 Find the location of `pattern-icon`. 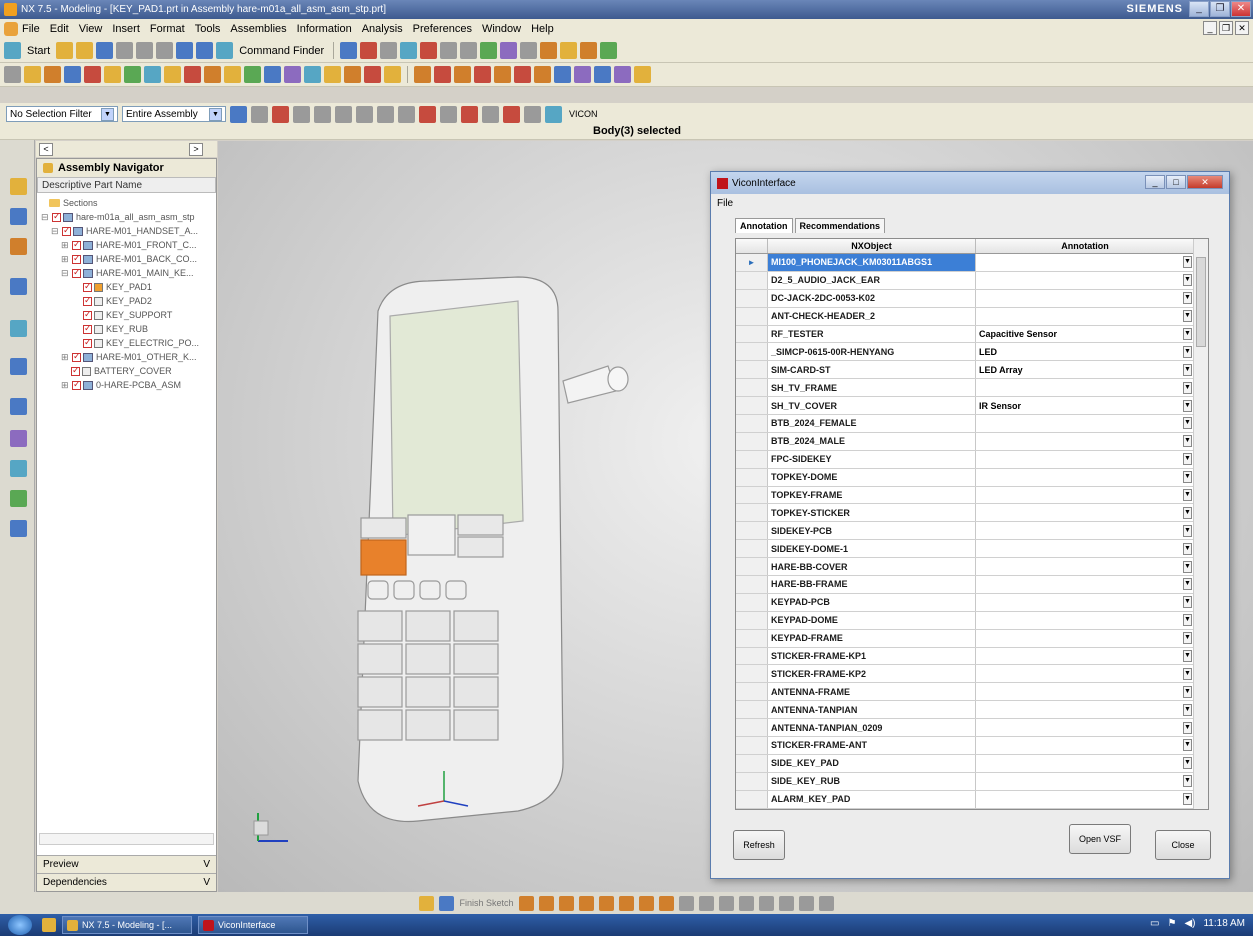

pattern-icon is located at coordinates (312, 74).